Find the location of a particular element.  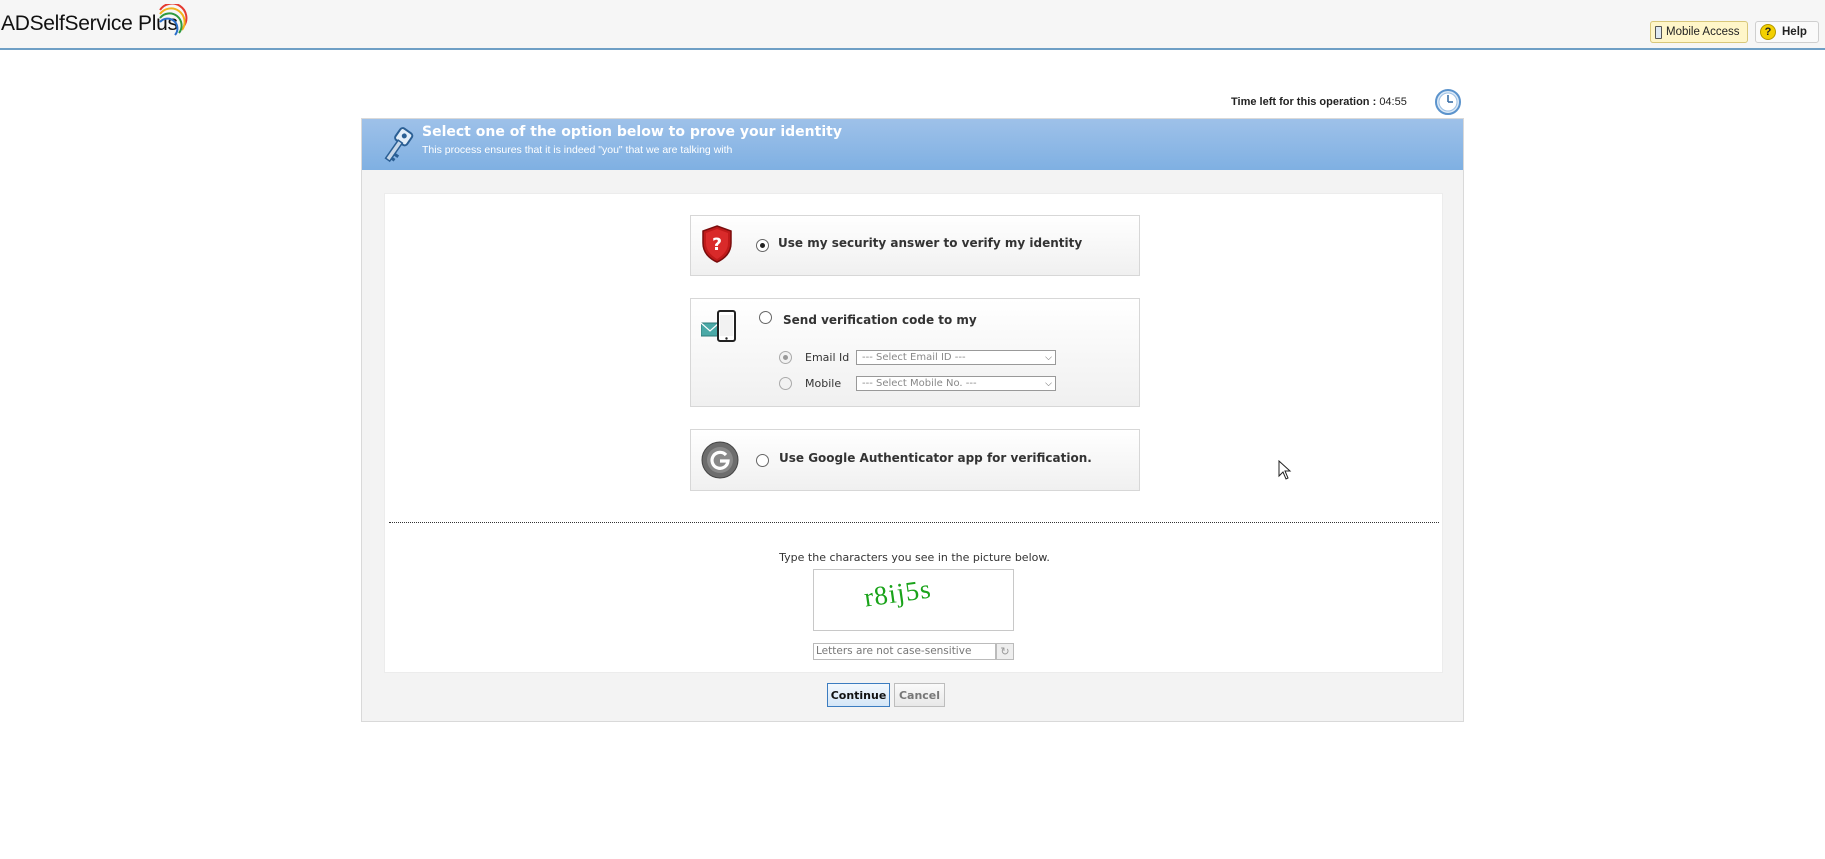

logo-arc-icon is located at coordinates (173, 20).